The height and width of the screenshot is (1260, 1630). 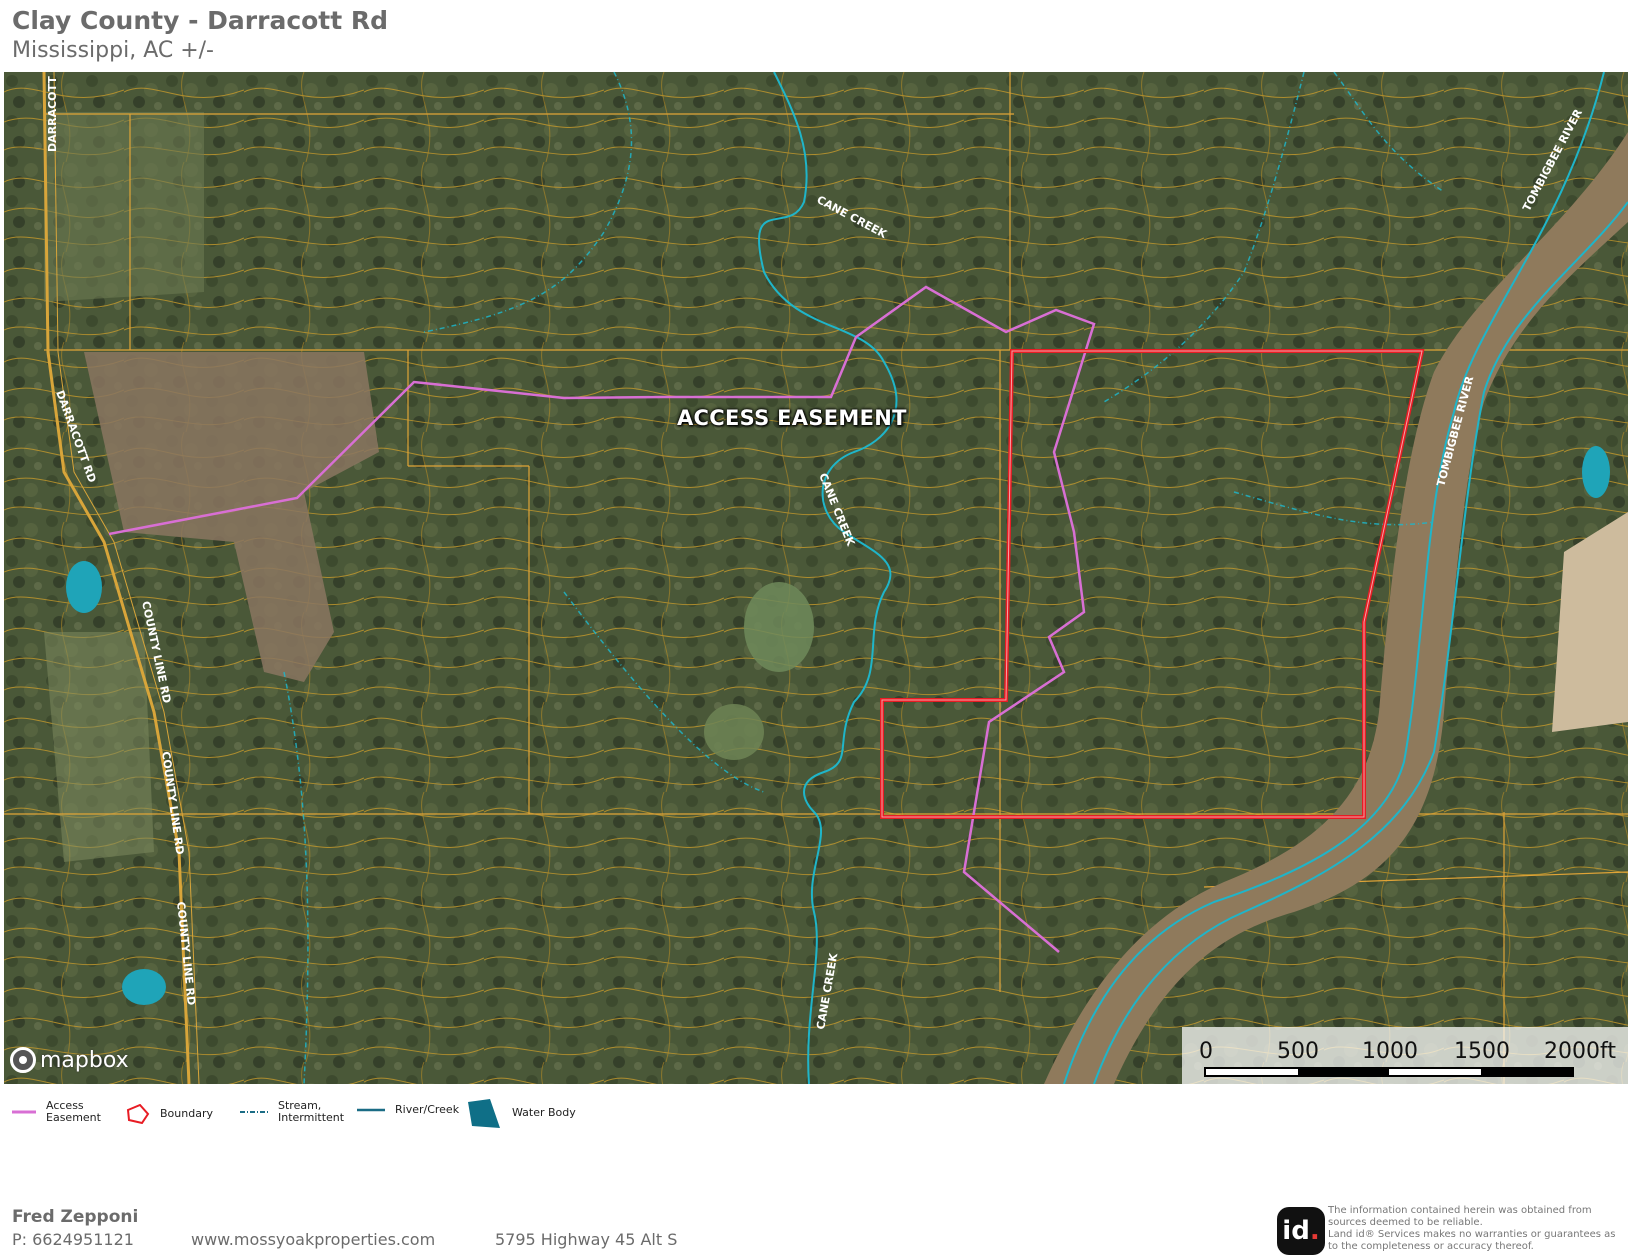 I want to click on legend-label: Water Body, so click(x=544, y=1112).